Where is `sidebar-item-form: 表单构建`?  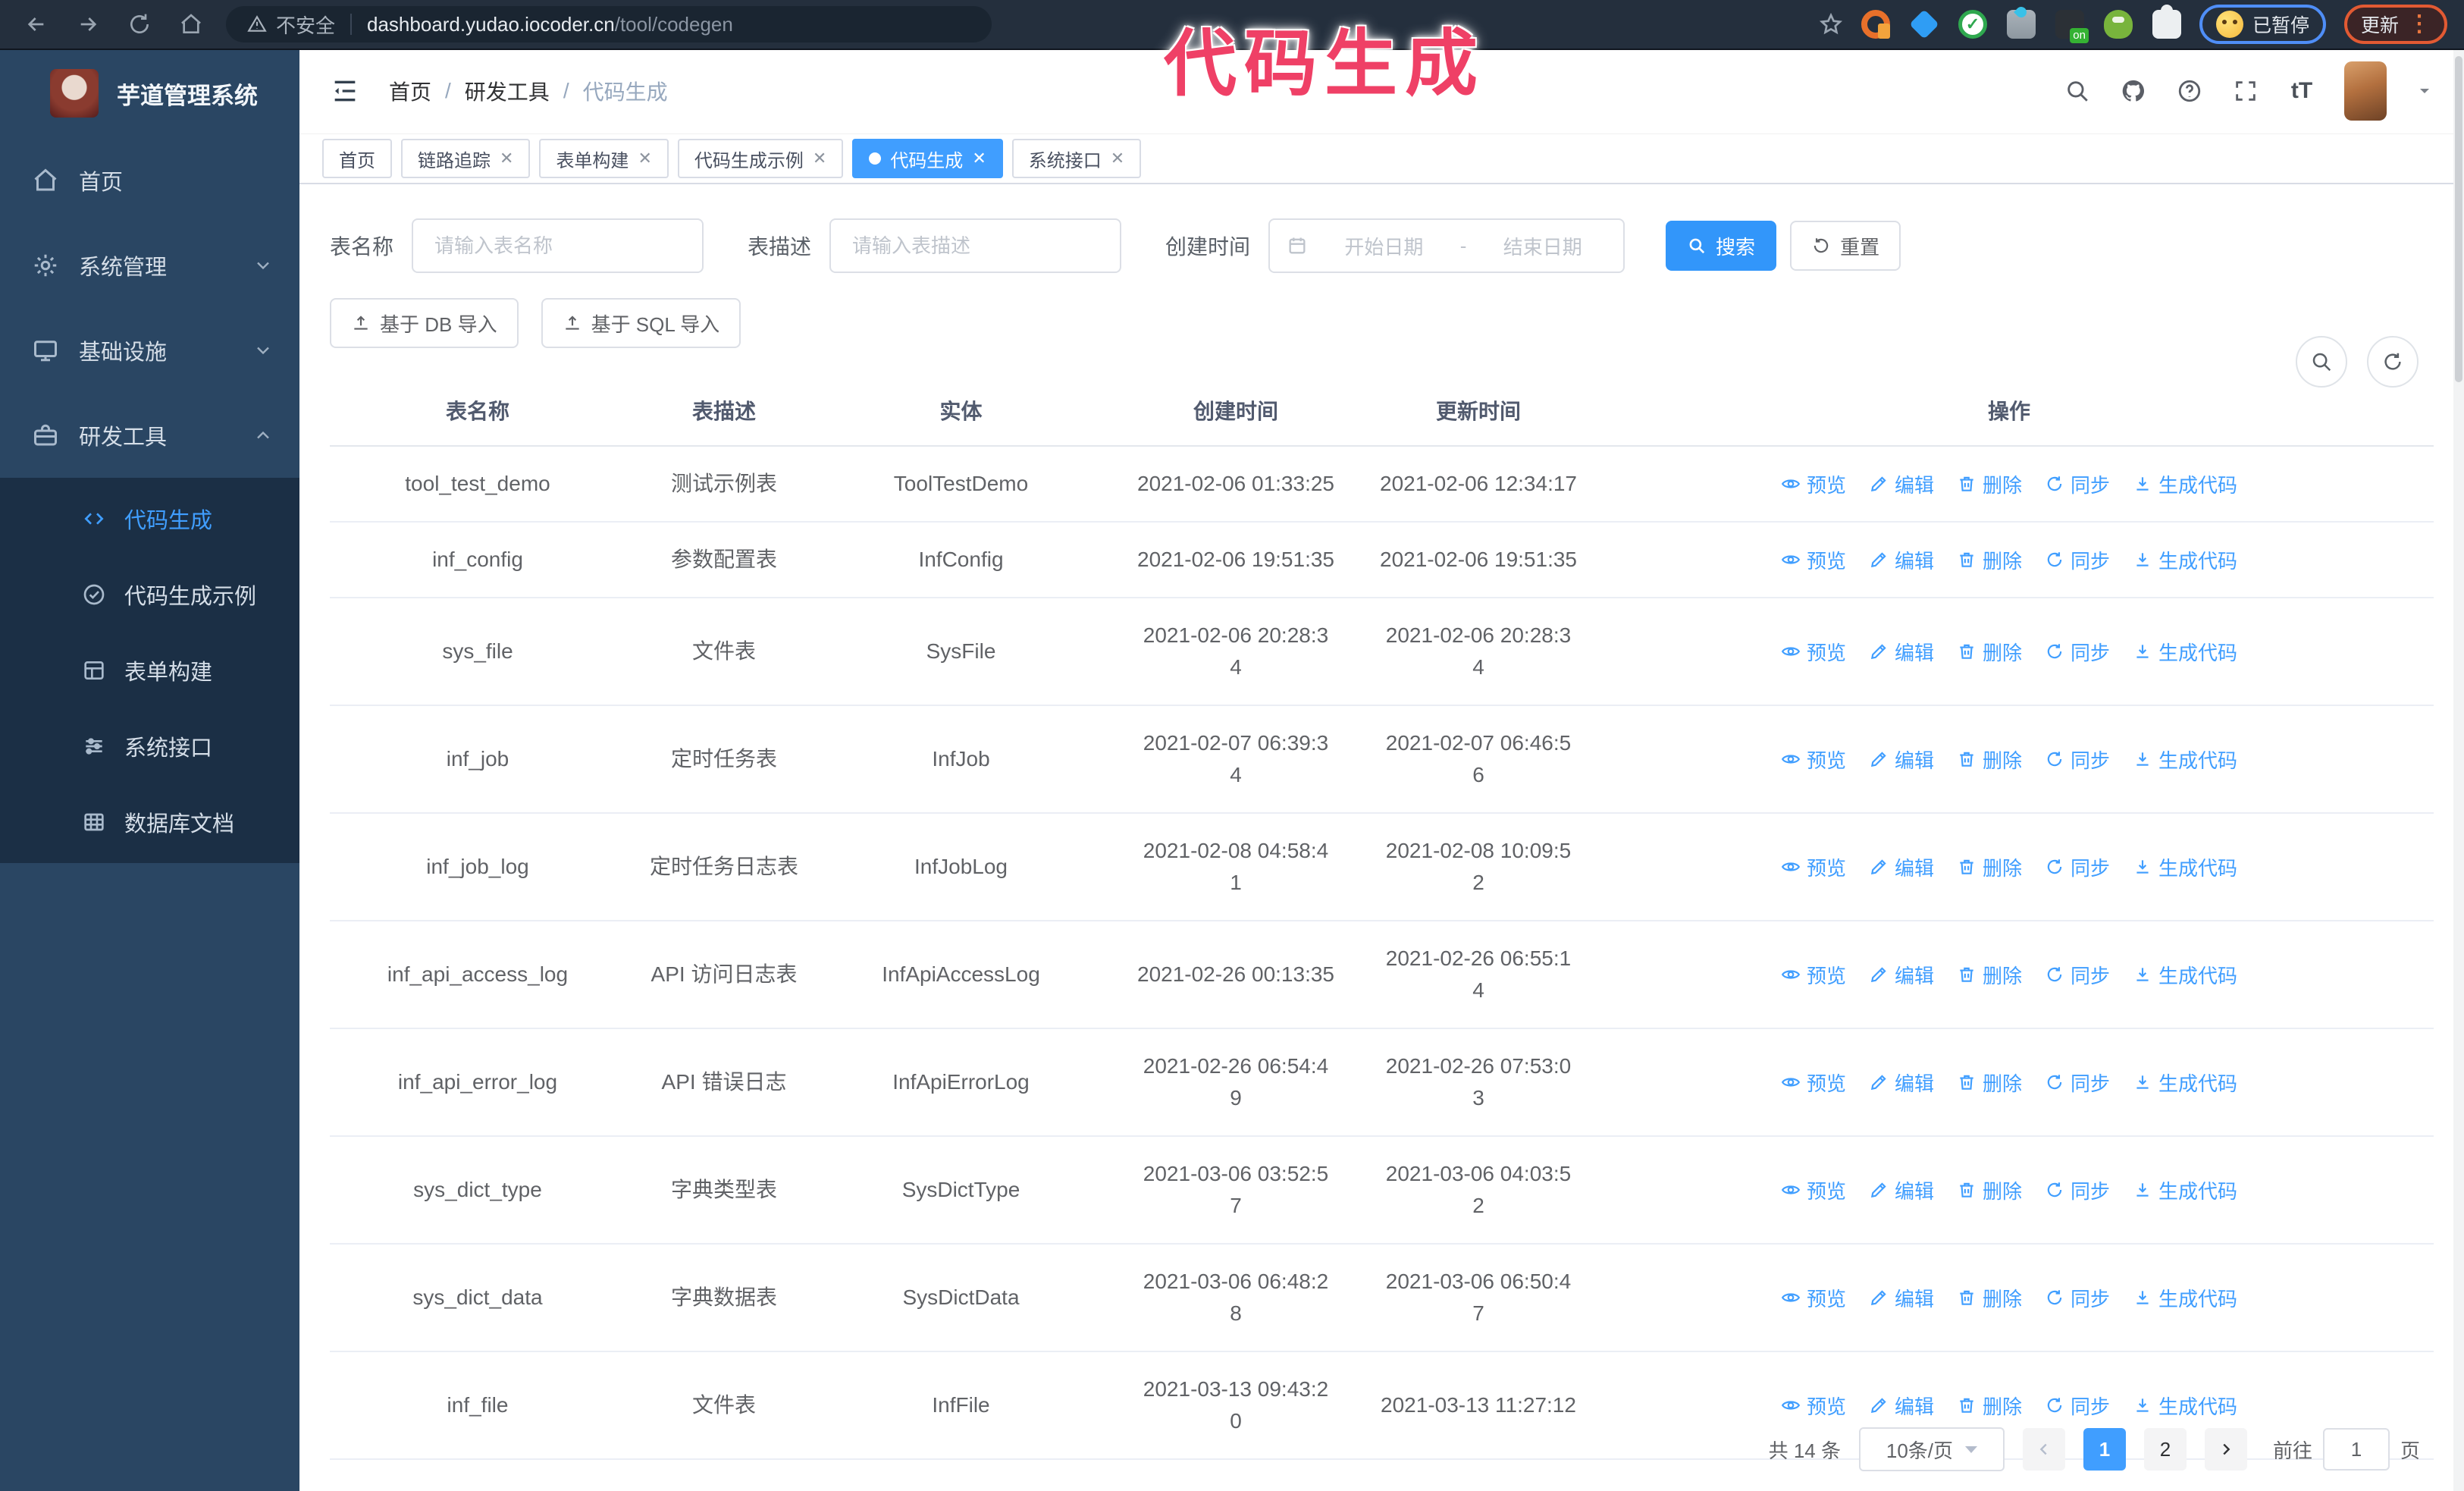 sidebar-item-form: 表单构建 is located at coordinates (150, 670).